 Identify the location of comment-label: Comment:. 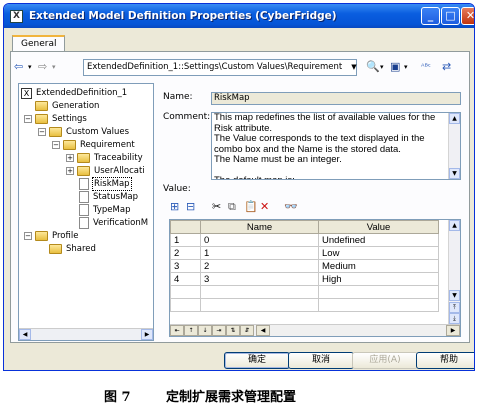
(187, 117).